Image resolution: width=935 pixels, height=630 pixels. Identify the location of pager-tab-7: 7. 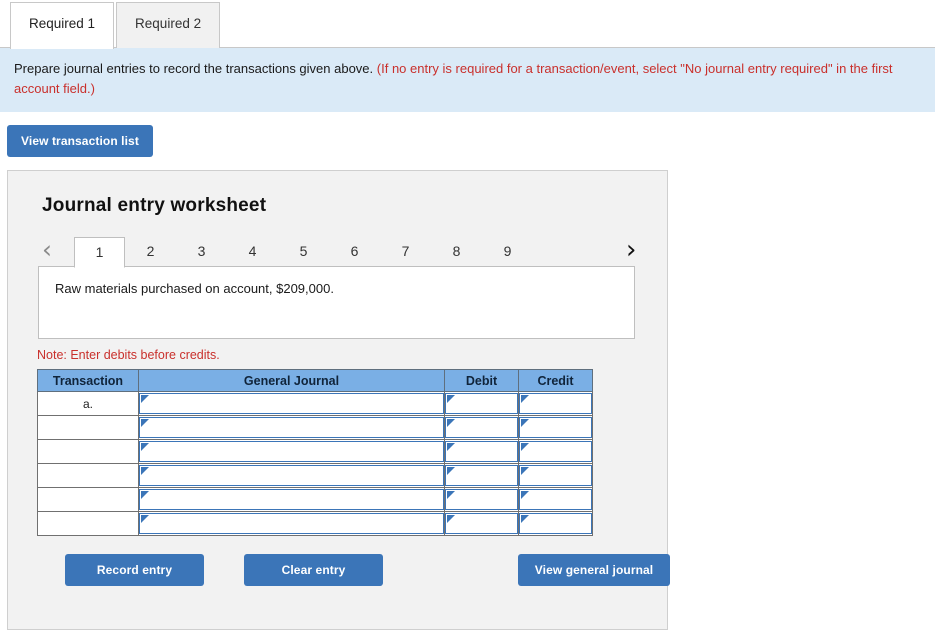
(405, 252).